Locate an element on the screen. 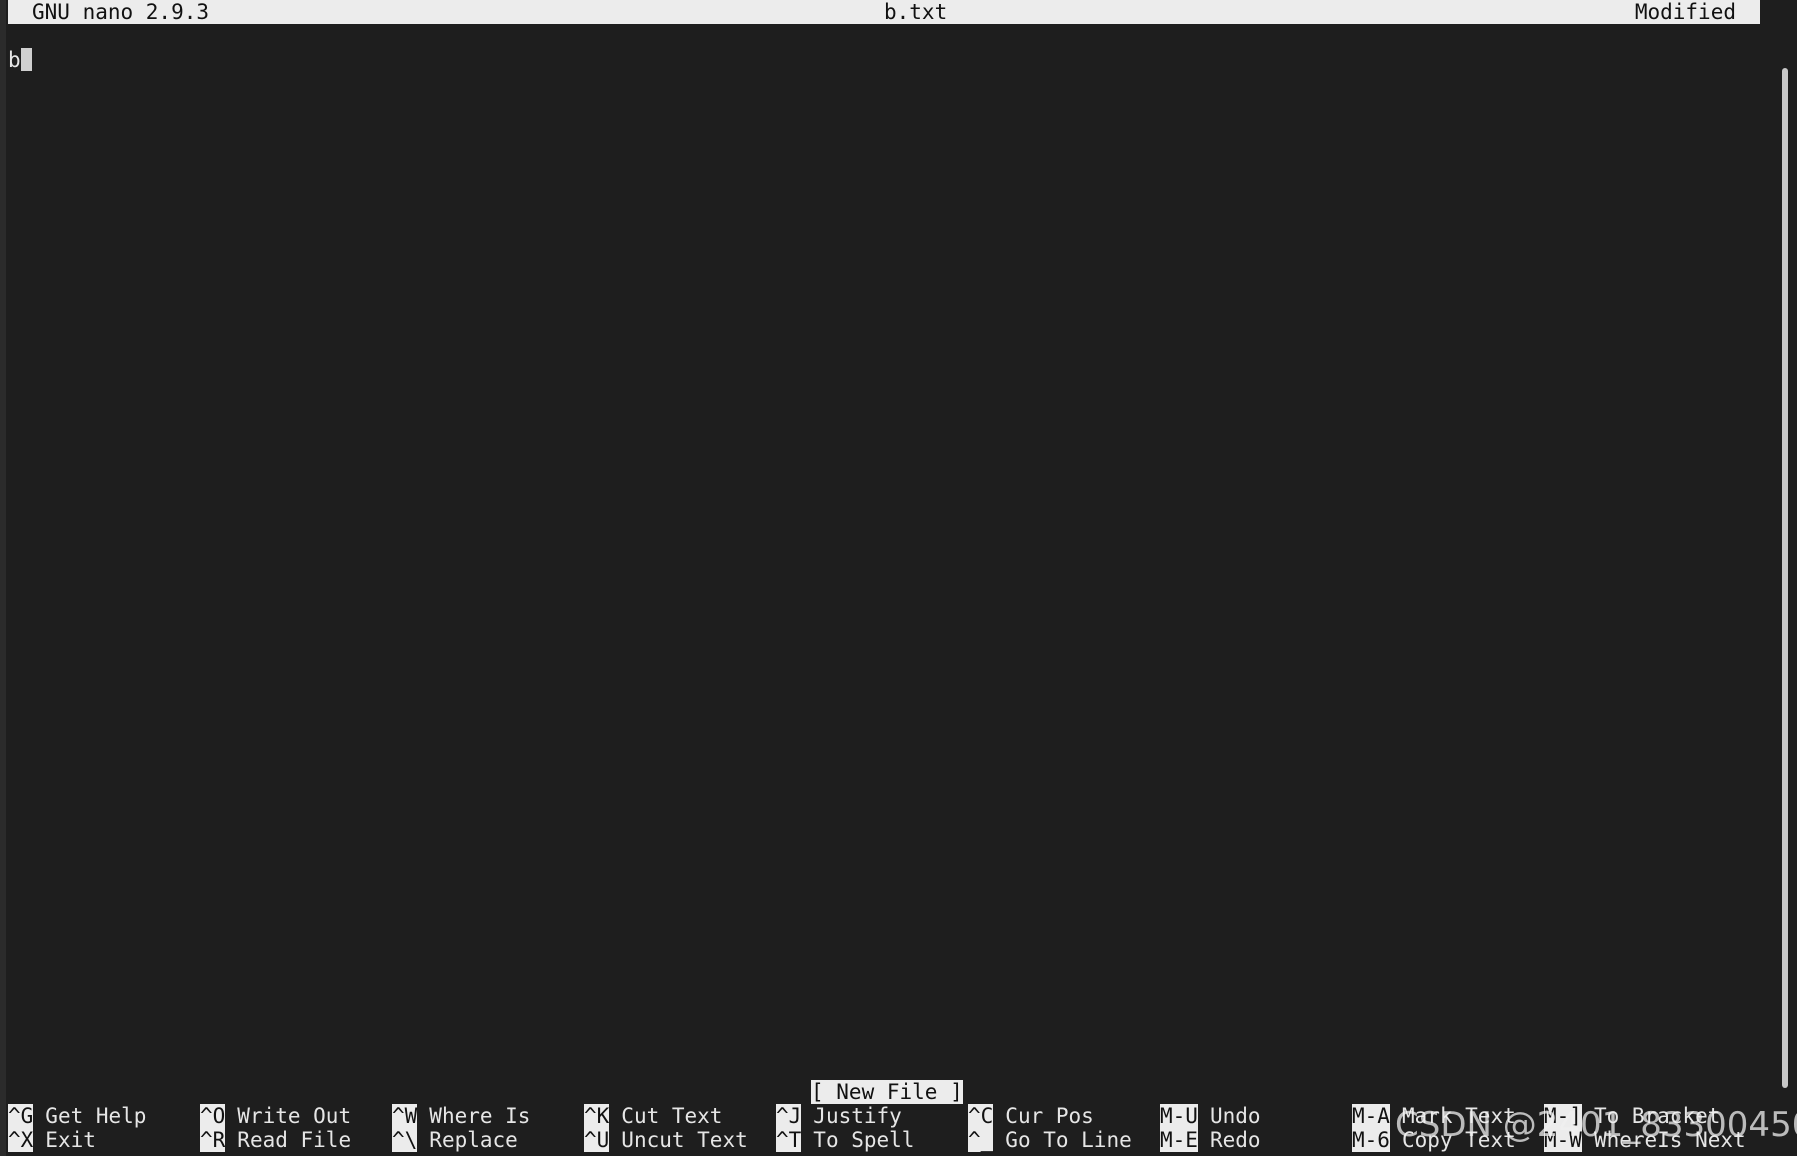  scrollbar-thumb is located at coordinates (1785, 578).